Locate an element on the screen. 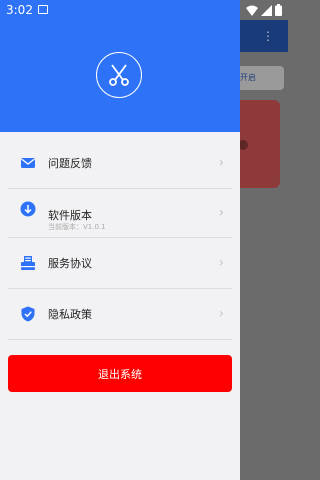 The height and width of the screenshot is (480, 320). status-icons is located at coordinates (264, 10).